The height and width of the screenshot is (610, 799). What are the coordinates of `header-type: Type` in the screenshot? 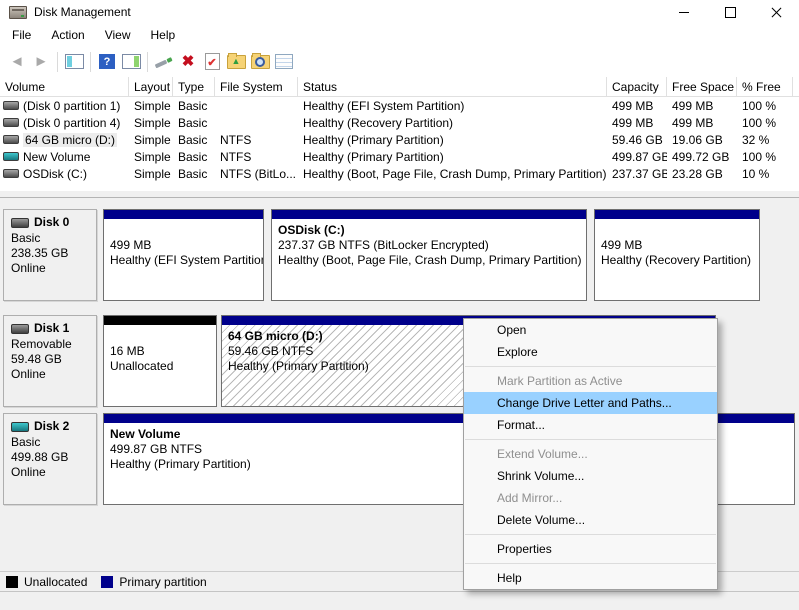 It's located at (194, 86).